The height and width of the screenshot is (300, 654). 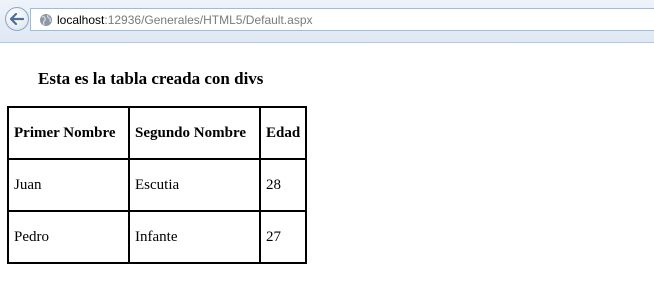 I want to click on back-button, so click(x=17, y=19).